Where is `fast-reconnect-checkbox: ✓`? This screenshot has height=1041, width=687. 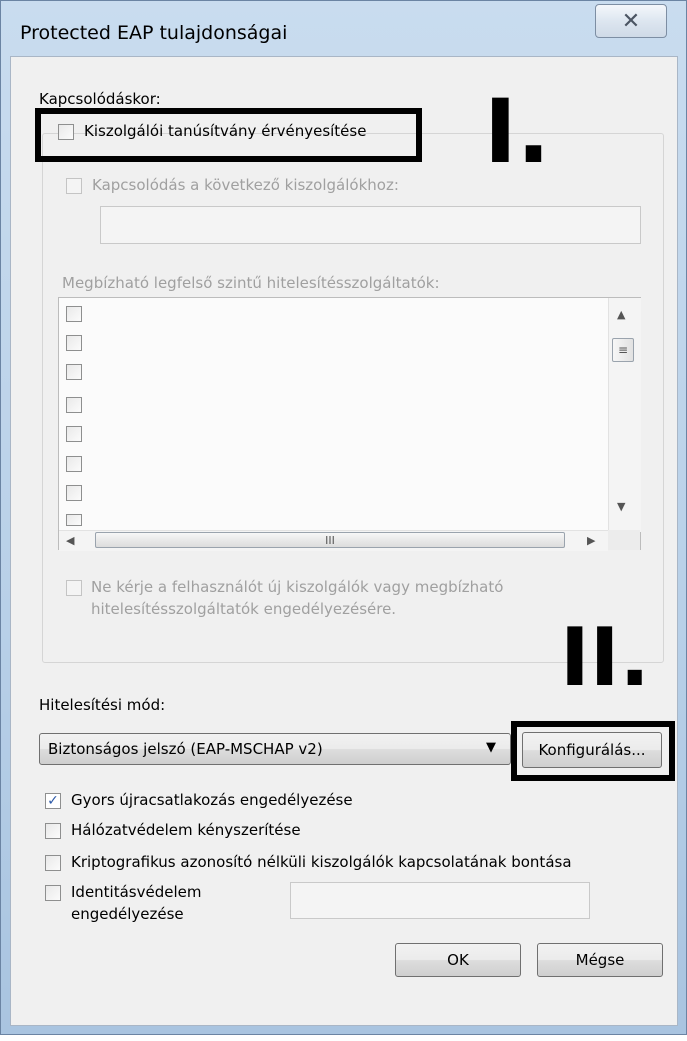
fast-reconnect-checkbox: ✓ is located at coordinates (53, 801).